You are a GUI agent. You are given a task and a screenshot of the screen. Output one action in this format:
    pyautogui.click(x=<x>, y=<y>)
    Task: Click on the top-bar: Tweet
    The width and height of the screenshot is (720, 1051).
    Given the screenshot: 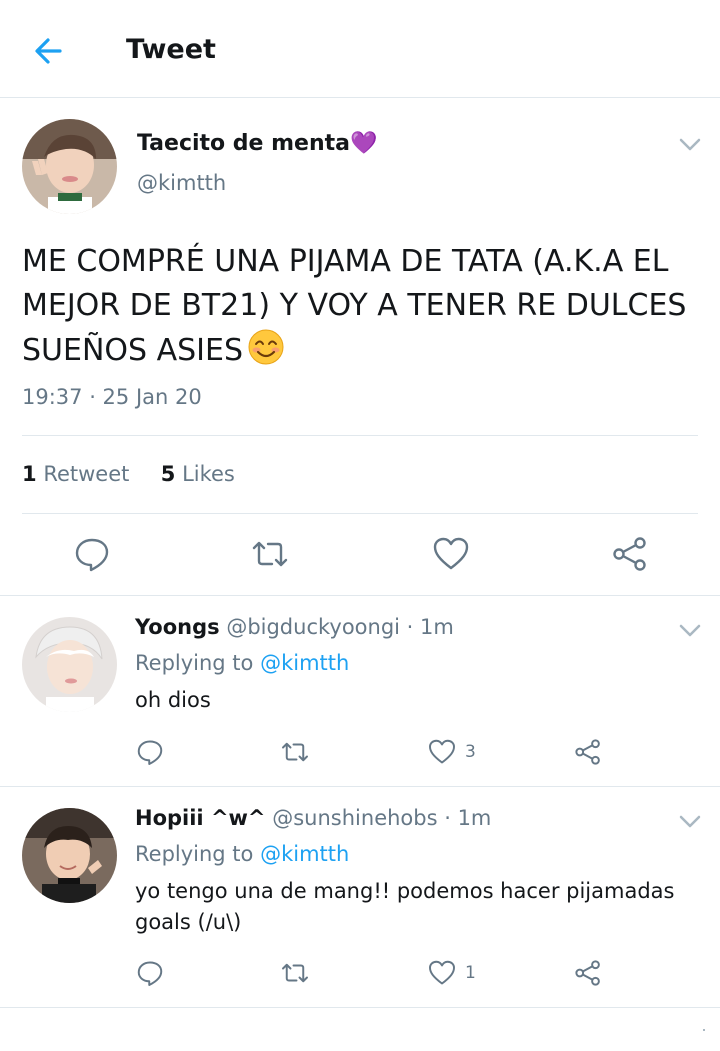 What is the action you would take?
    pyautogui.click(x=360, y=49)
    